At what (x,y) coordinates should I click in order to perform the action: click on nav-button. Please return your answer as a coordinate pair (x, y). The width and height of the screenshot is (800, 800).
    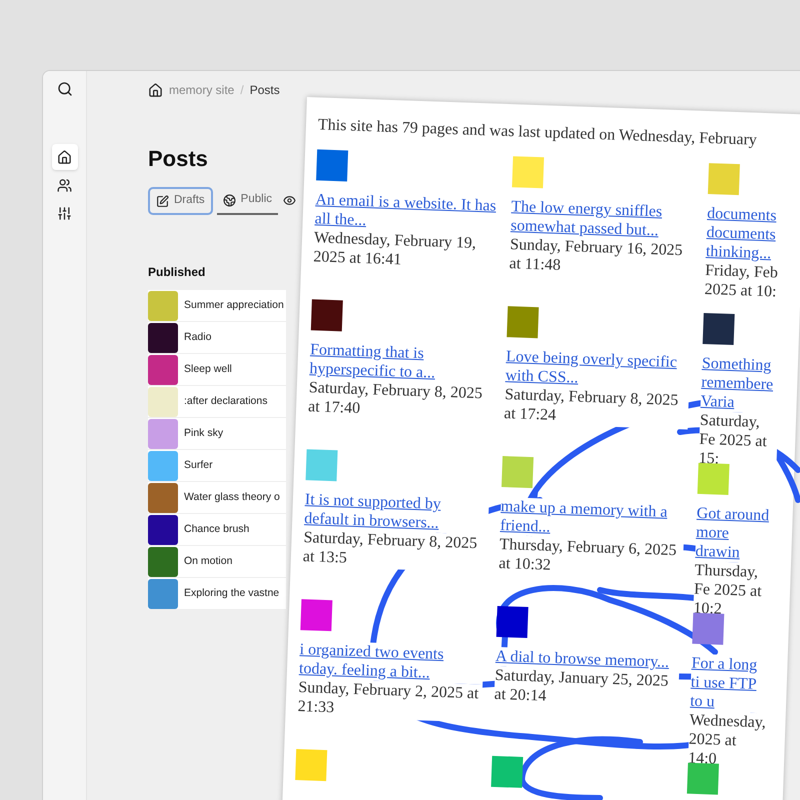
    Looking at the image, I should click on (65, 157).